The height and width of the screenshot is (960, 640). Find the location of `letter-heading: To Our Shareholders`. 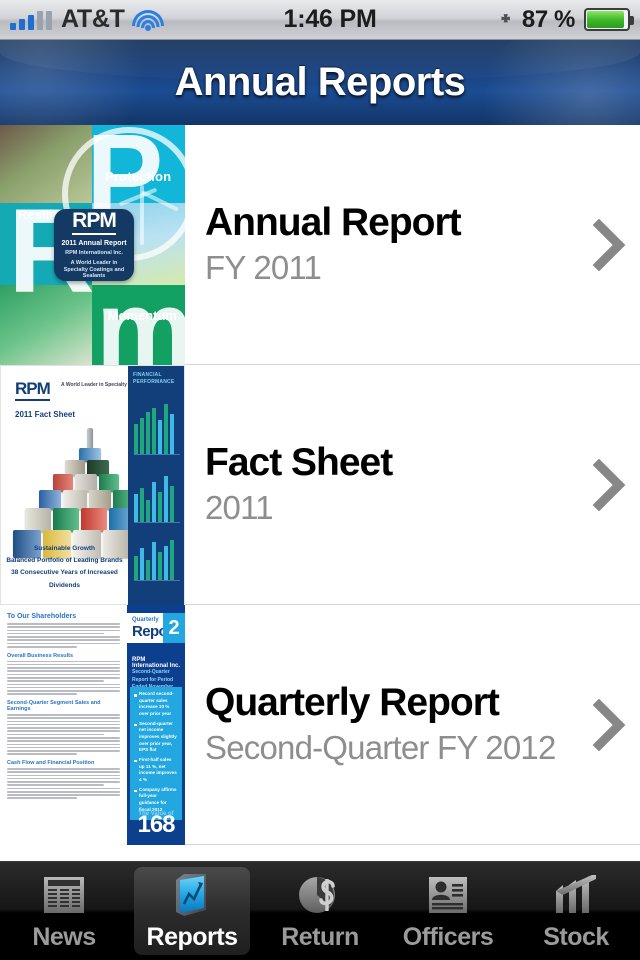

letter-heading: To Our Shareholders is located at coordinates (42, 616).